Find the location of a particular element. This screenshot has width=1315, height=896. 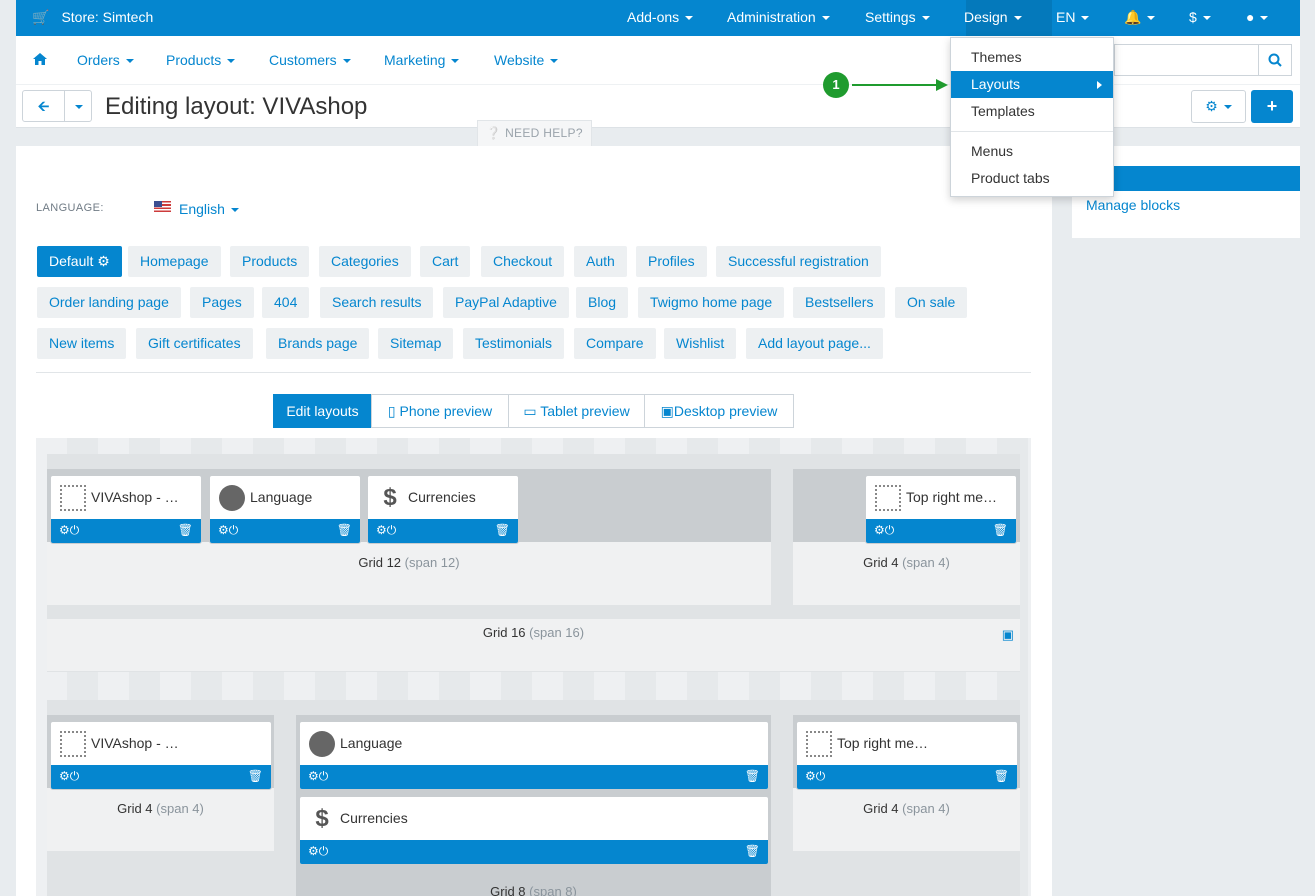

desktop-preview-button: ▣Desktop preview is located at coordinates (719, 411).